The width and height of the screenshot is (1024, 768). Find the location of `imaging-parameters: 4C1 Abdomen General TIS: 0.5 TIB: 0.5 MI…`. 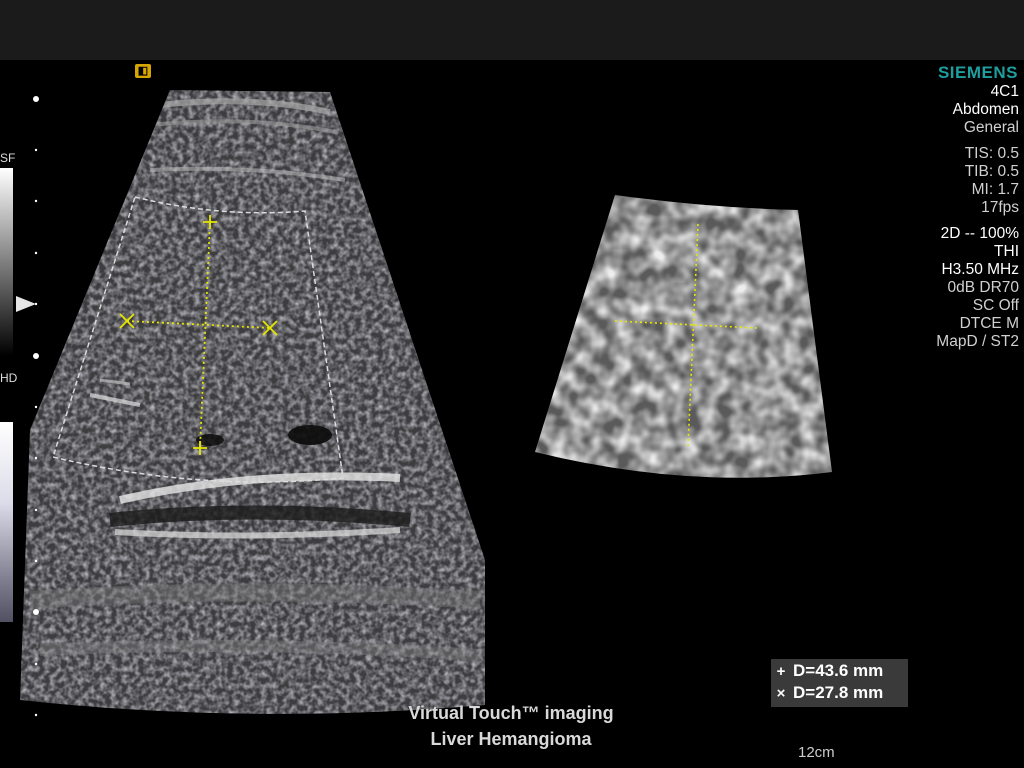

imaging-parameters: 4C1 Abdomen General TIS: 0.5 TIB: 0.5 MI… is located at coordinates (977, 217).